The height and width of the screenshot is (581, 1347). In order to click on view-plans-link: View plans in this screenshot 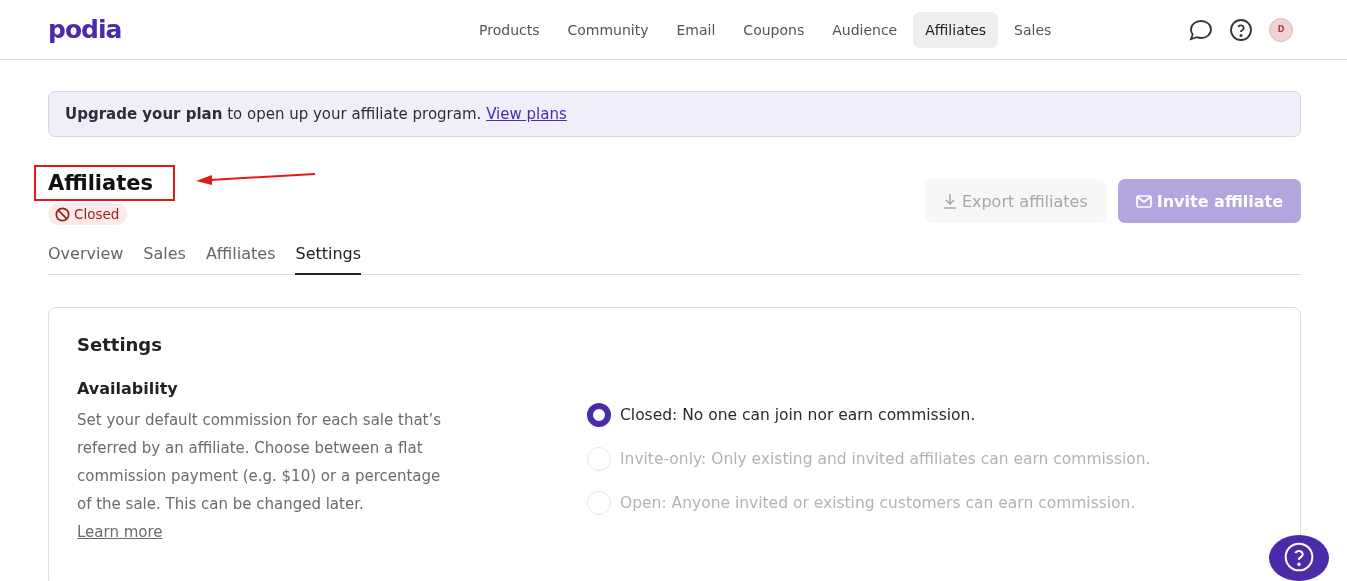, I will do `click(526, 114)`.